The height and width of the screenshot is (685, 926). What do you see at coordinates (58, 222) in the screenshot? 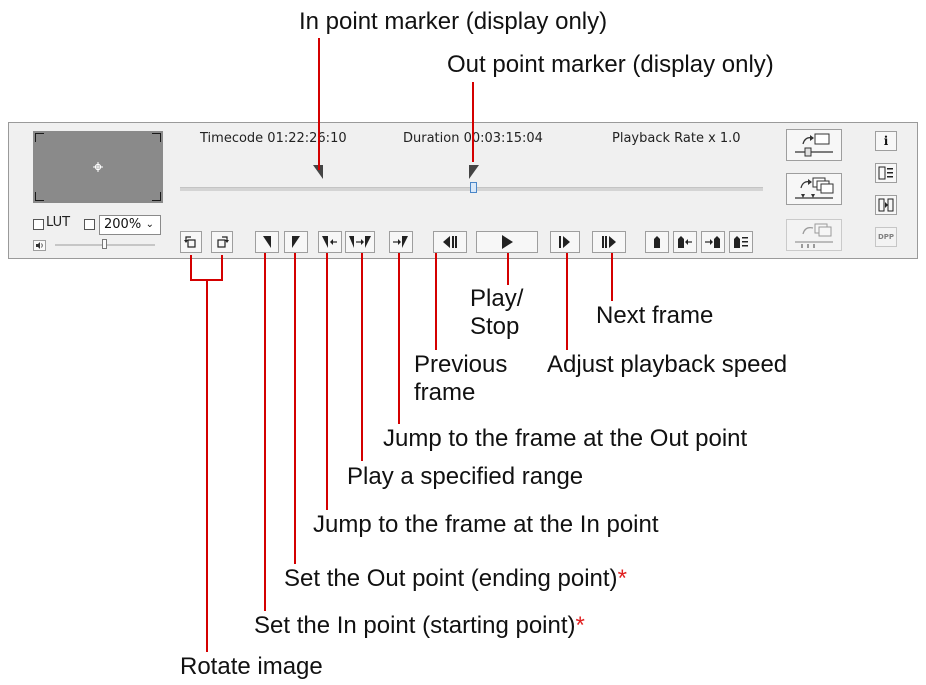
I see `lut-label: LUT` at bounding box center [58, 222].